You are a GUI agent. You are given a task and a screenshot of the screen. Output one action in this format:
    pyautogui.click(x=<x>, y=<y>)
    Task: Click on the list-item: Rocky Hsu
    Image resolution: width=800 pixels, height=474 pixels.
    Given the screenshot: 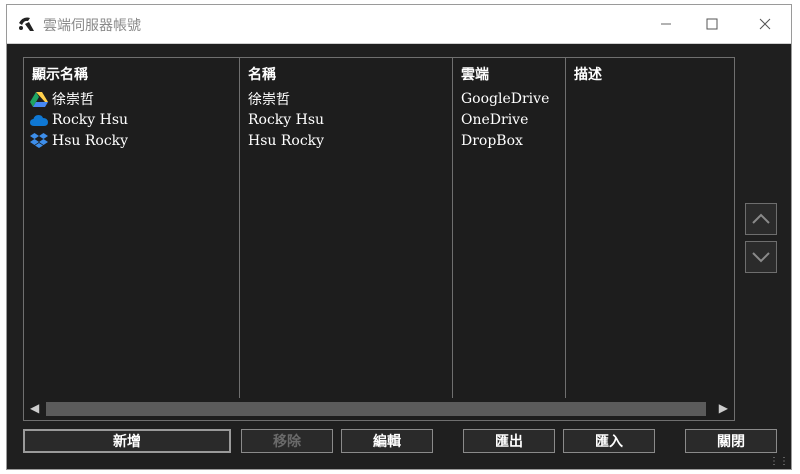 What is the action you would take?
    pyautogui.click(x=79, y=119)
    